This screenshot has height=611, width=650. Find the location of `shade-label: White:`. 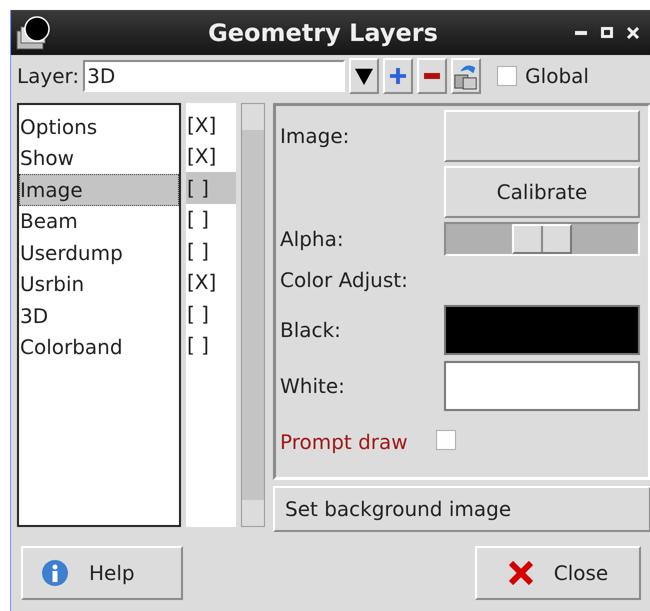

shade-label: White: is located at coordinates (313, 386).